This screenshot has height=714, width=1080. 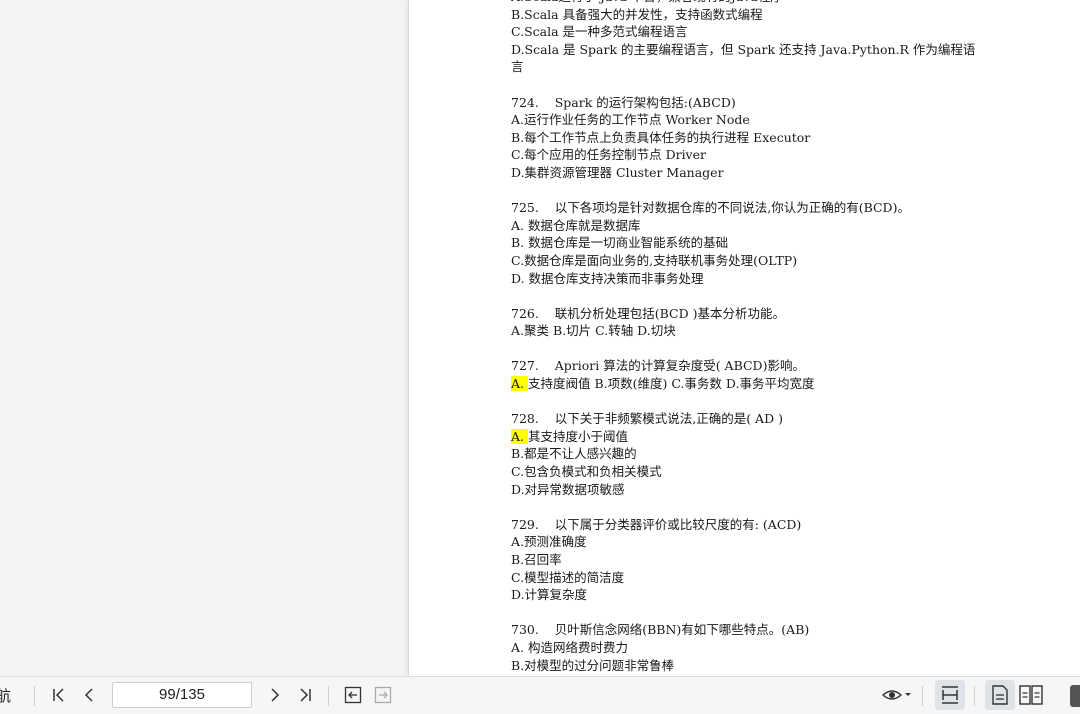 What do you see at coordinates (751, 331) in the screenshot?
I see `text-line: A.聚类 B.切片 C.转轴 D.切块` at bounding box center [751, 331].